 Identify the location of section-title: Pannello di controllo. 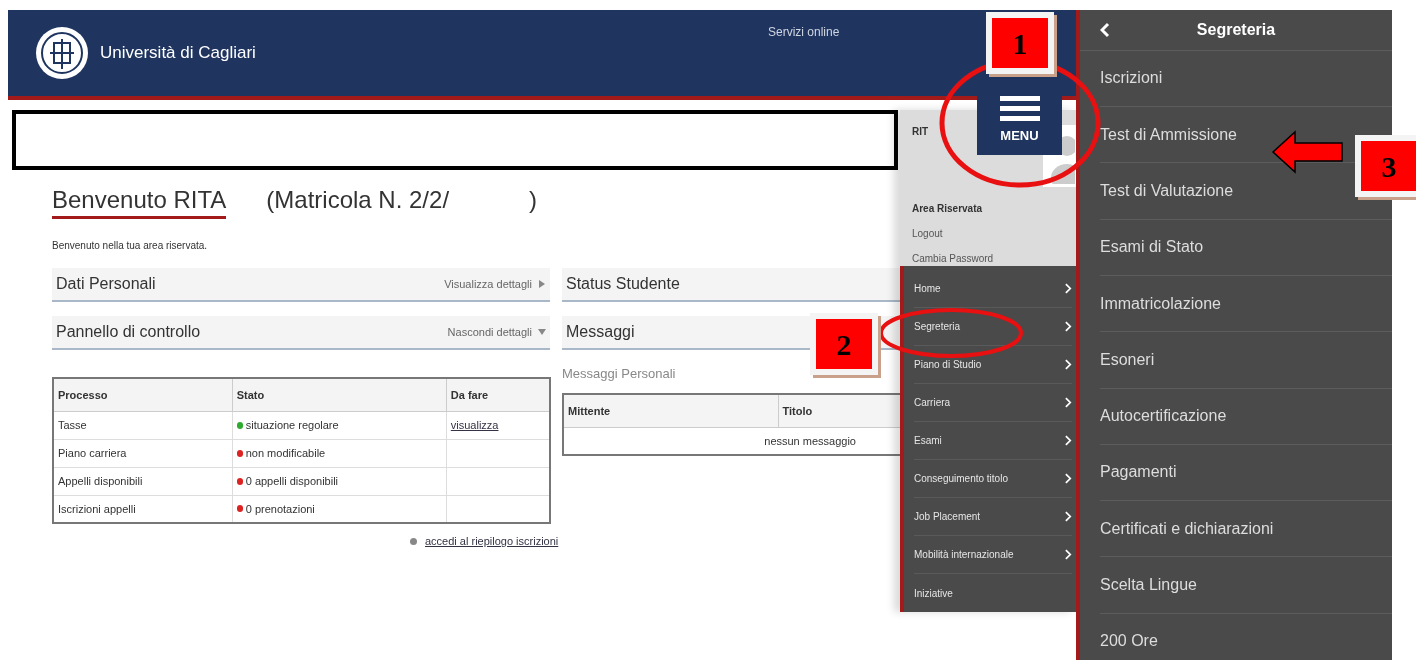
(128, 332).